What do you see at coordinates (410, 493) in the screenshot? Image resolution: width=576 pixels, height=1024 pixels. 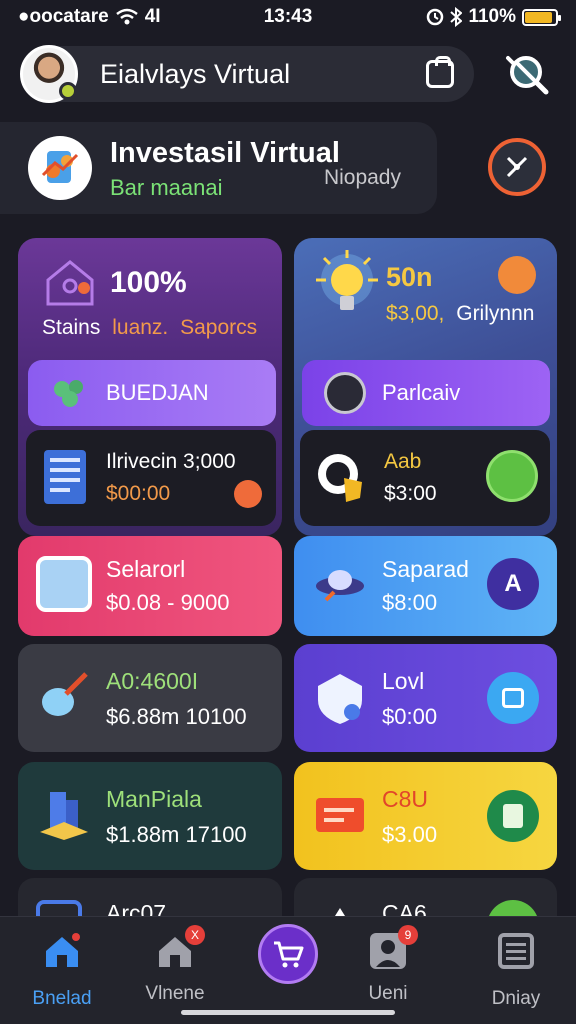 I see `right-card-value: $3:00` at bounding box center [410, 493].